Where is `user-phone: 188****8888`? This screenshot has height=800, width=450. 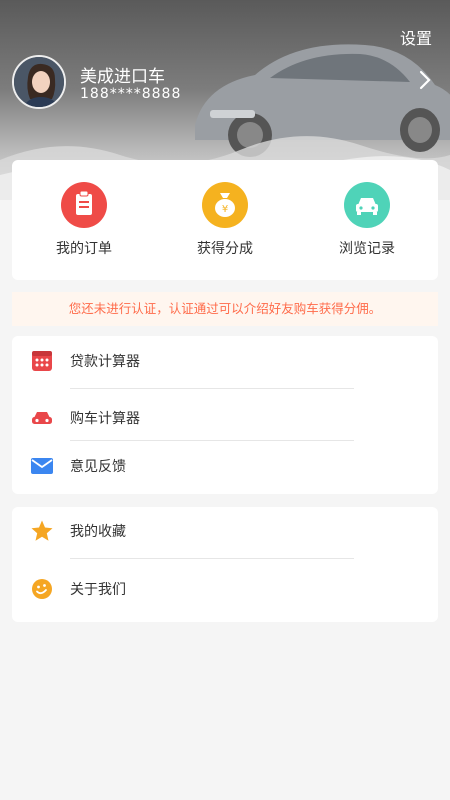 user-phone: 188****8888 is located at coordinates (131, 94).